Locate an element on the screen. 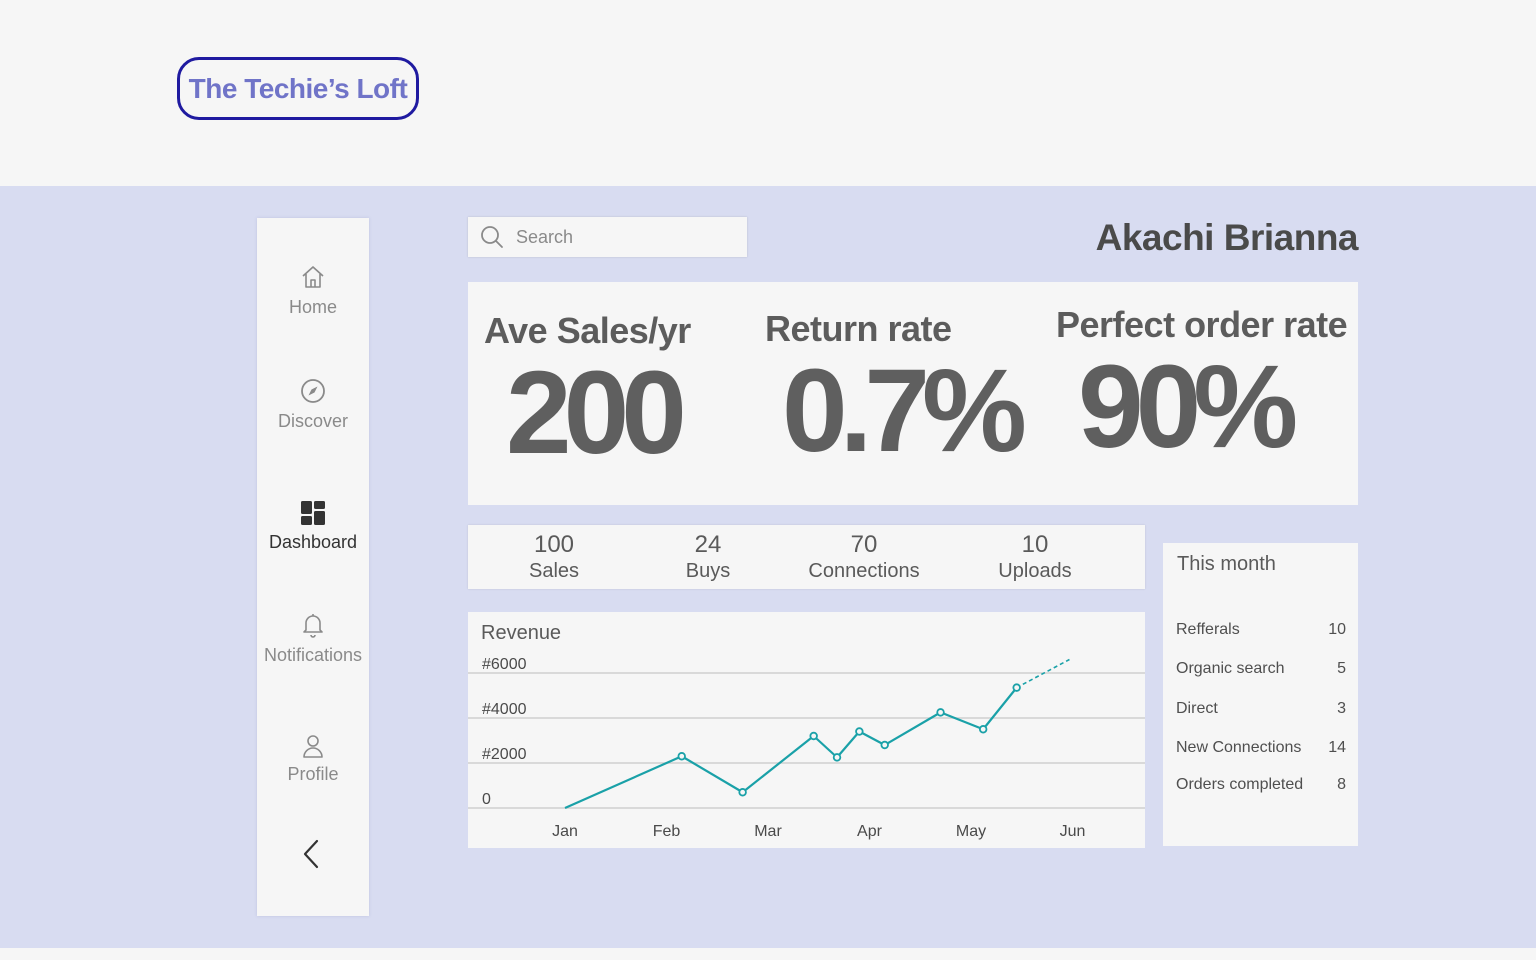 The height and width of the screenshot is (960, 1536). search-bar is located at coordinates (607, 237).